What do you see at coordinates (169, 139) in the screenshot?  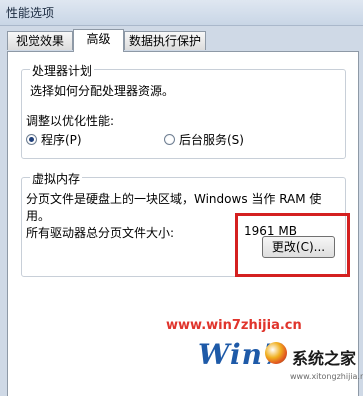 I see `radio-background-services-indicator` at bounding box center [169, 139].